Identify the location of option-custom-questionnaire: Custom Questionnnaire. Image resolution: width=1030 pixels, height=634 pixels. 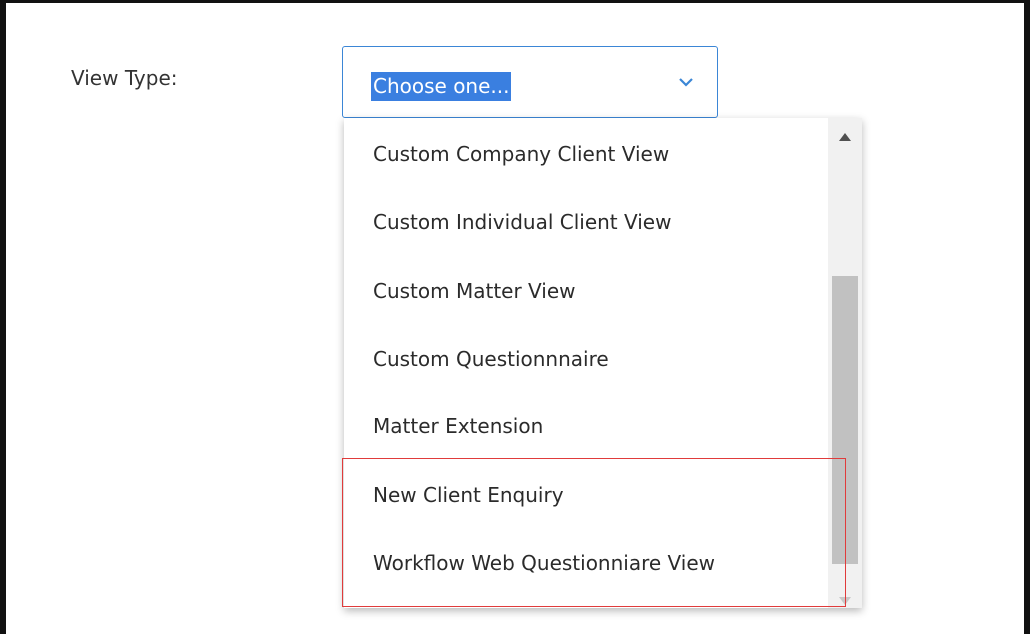
(491, 359).